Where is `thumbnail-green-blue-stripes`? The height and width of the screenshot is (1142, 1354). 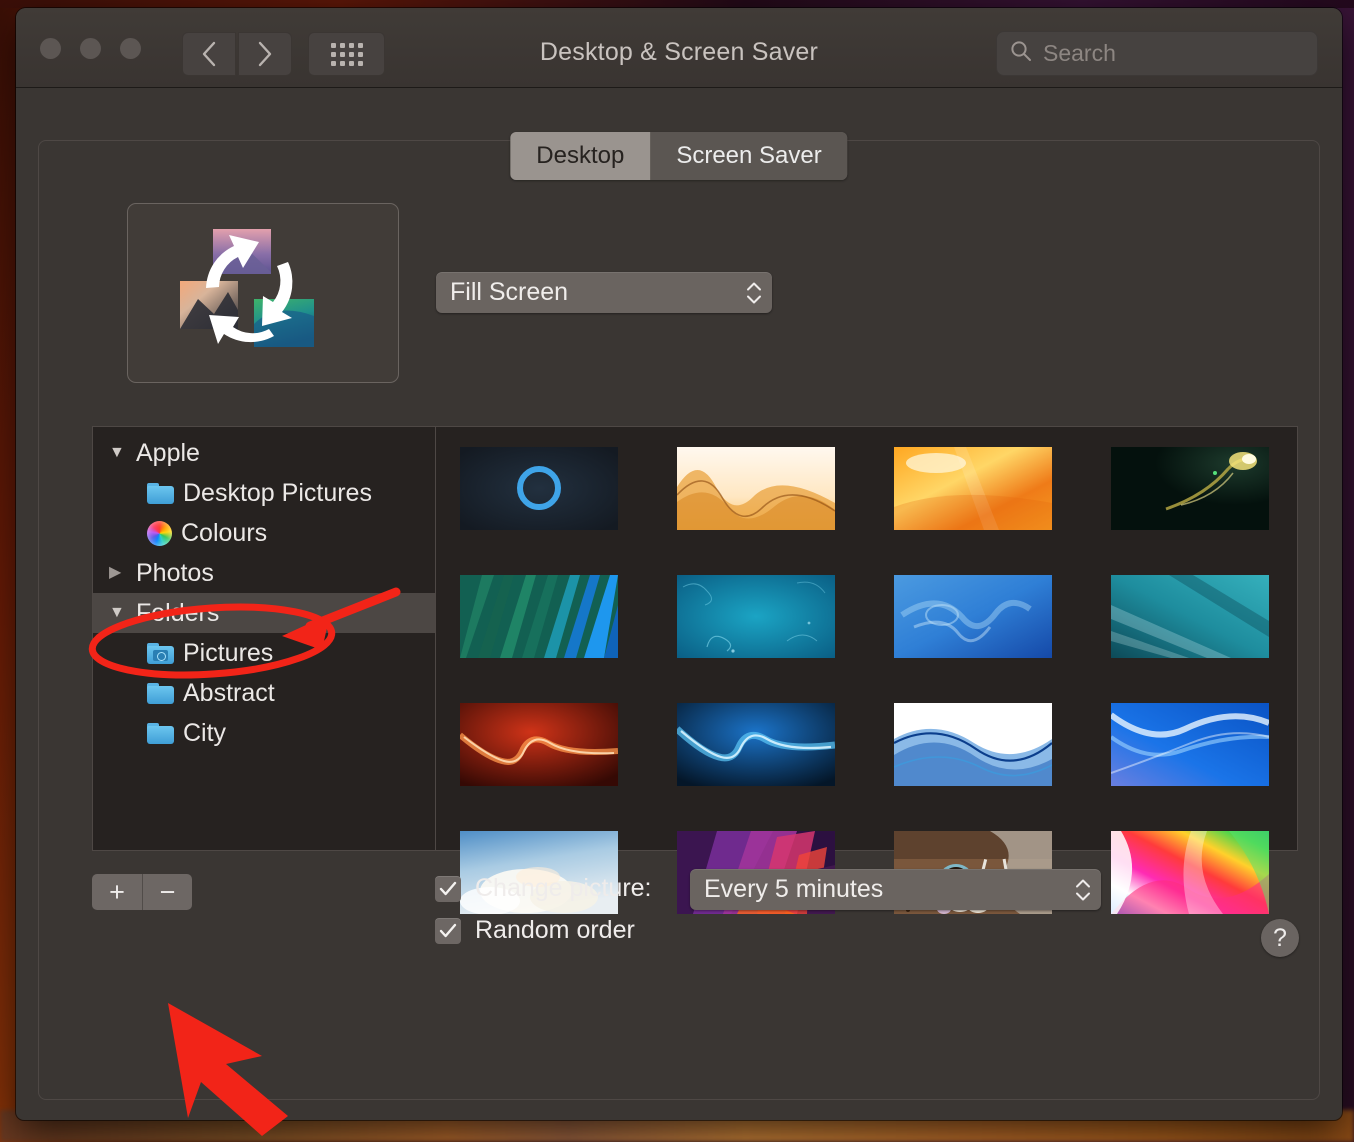
thumbnail-green-blue-stripes is located at coordinates (539, 616).